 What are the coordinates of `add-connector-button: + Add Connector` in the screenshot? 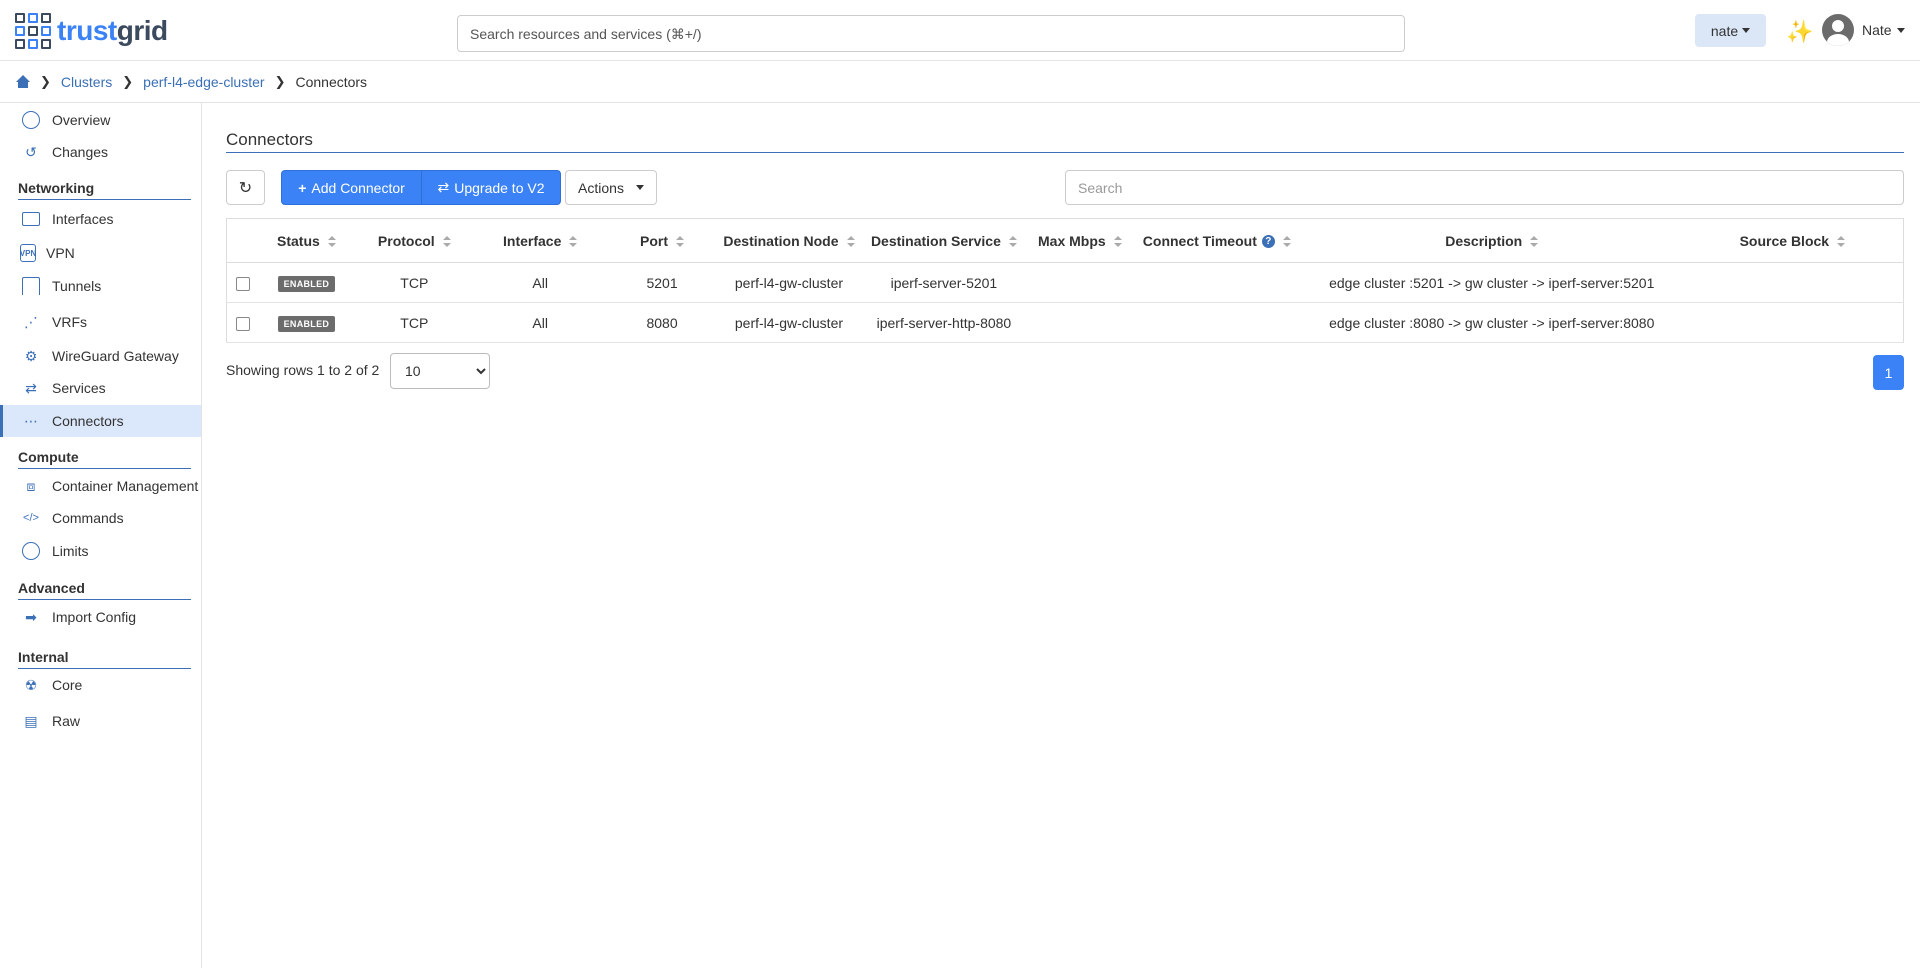 It's located at (351, 187).